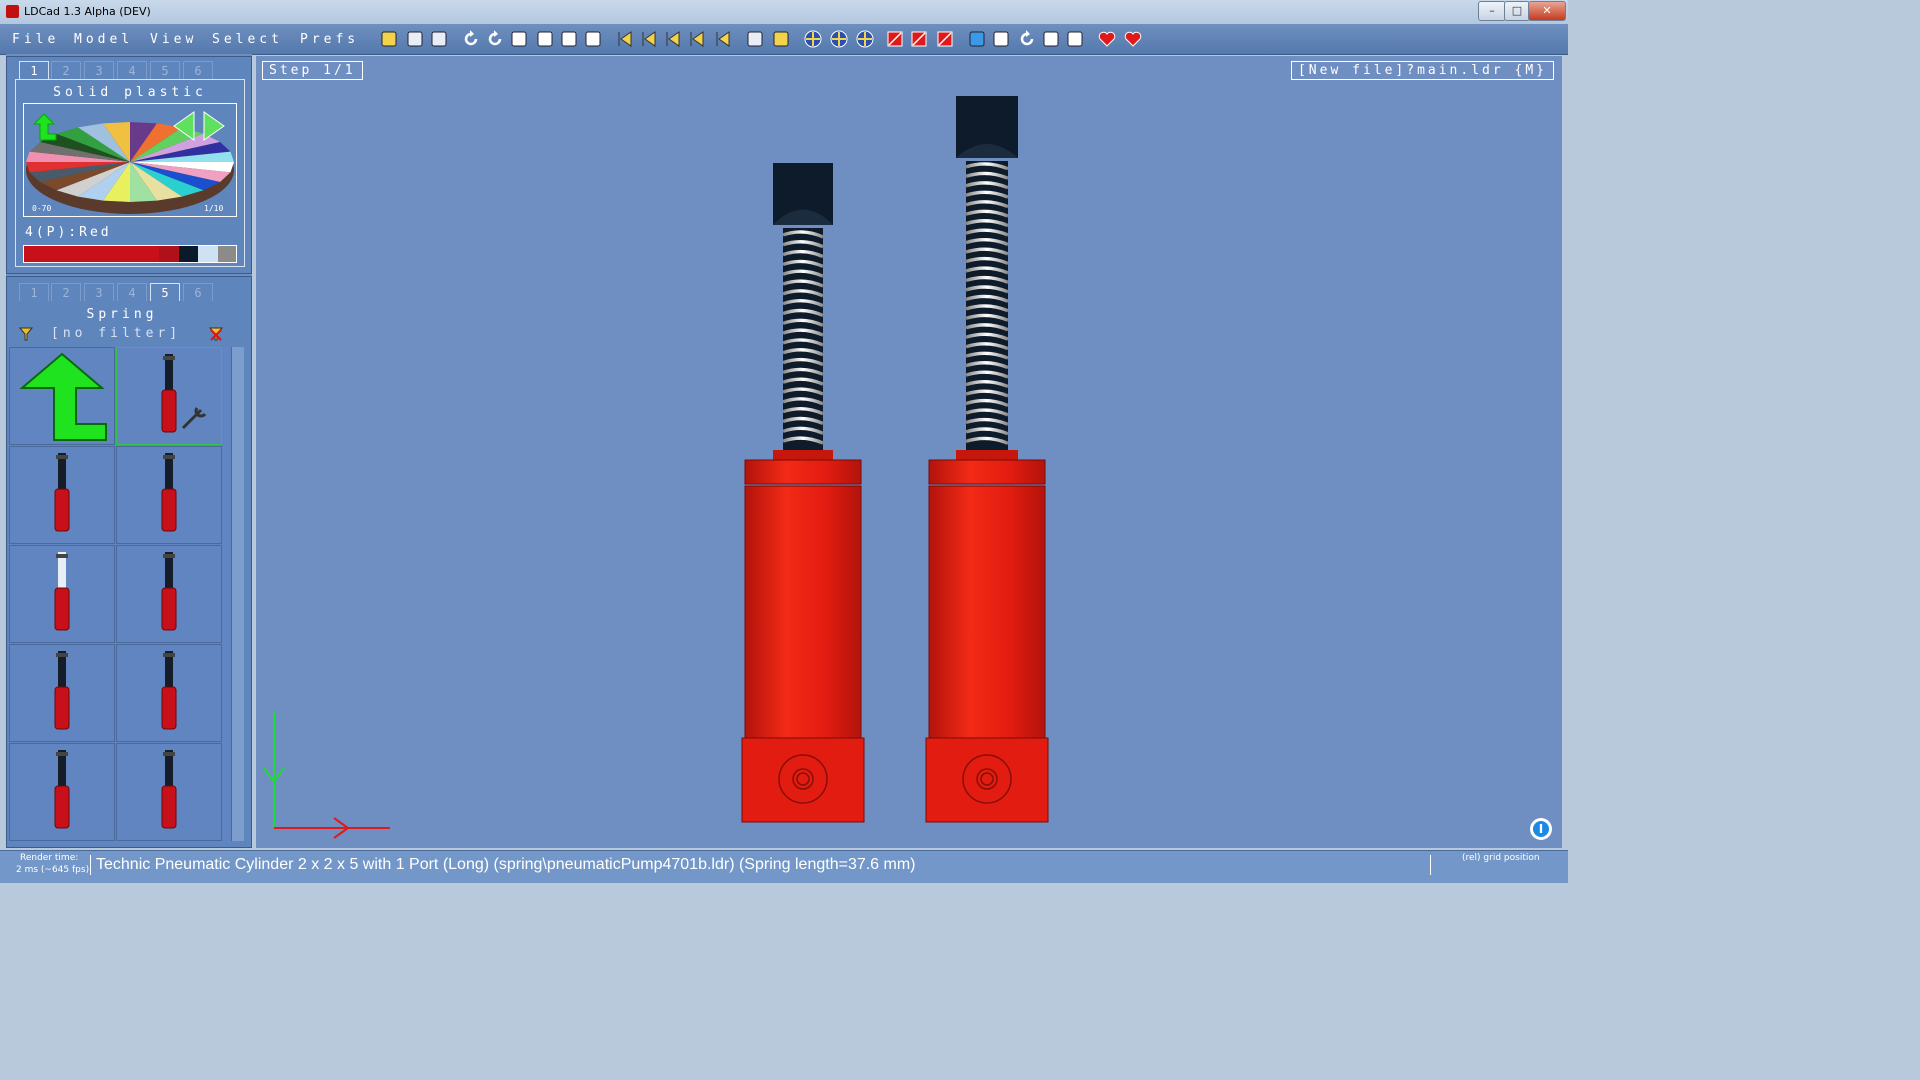 The width and height of the screenshot is (1920, 1080). What do you see at coordinates (173, 39) in the screenshot?
I see `menu-view: View` at bounding box center [173, 39].